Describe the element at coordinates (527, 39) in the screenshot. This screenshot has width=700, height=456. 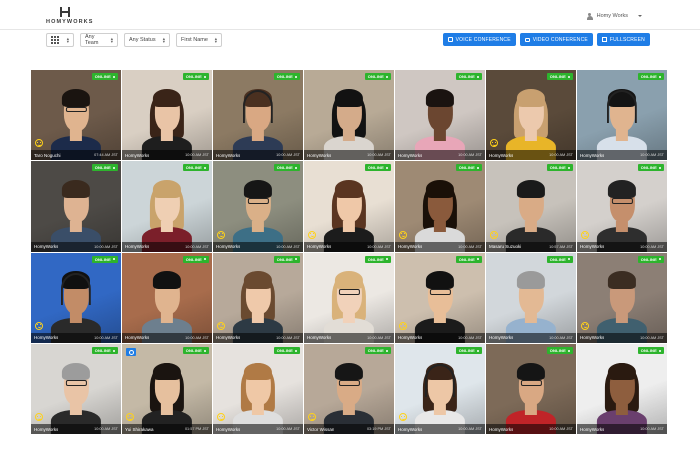
I see `video-camera-icon` at that location.